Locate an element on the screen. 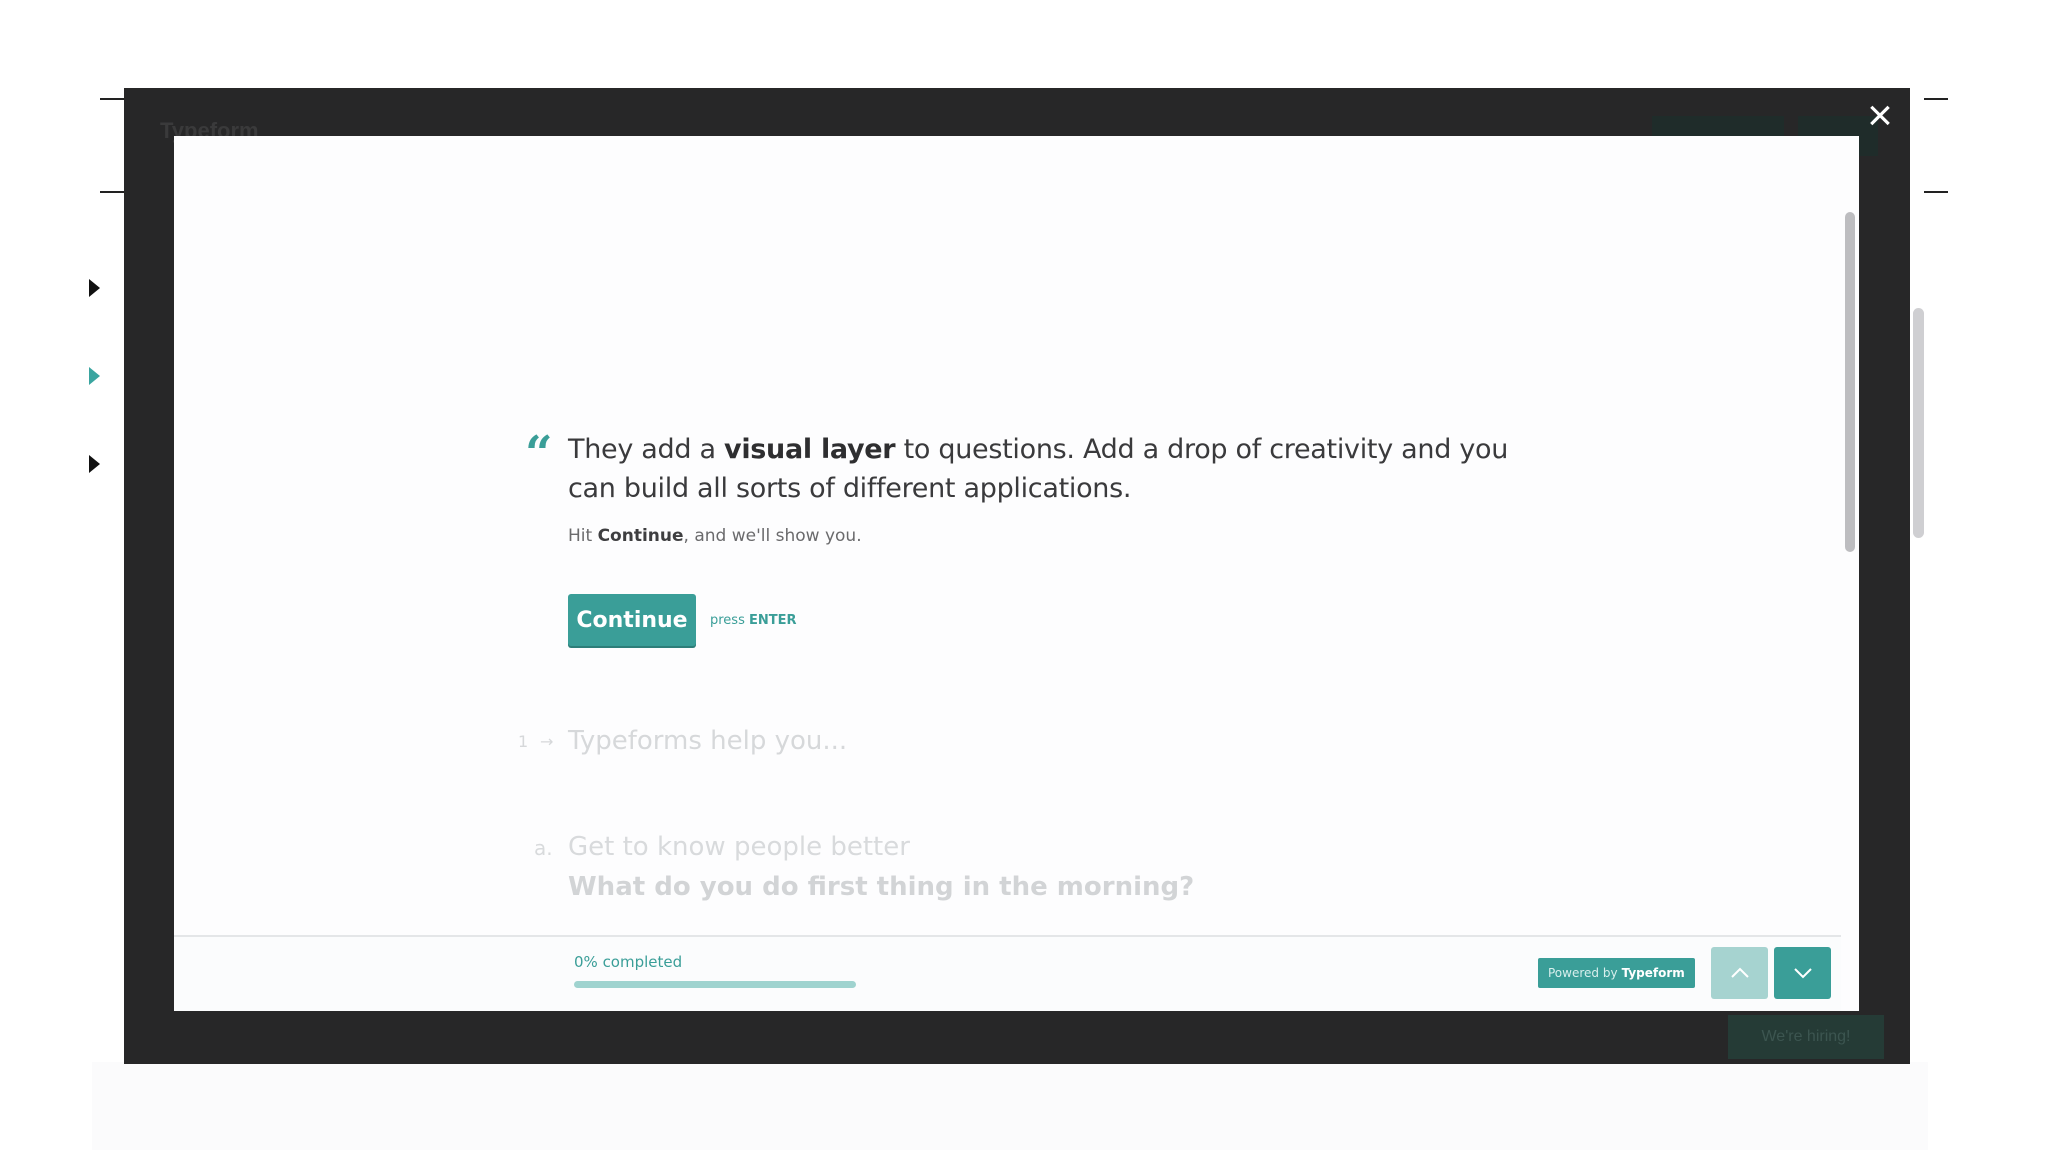 This screenshot has height=1150, width=2048. statement-text-bold: visual layer is located at coordinates (810, 449).